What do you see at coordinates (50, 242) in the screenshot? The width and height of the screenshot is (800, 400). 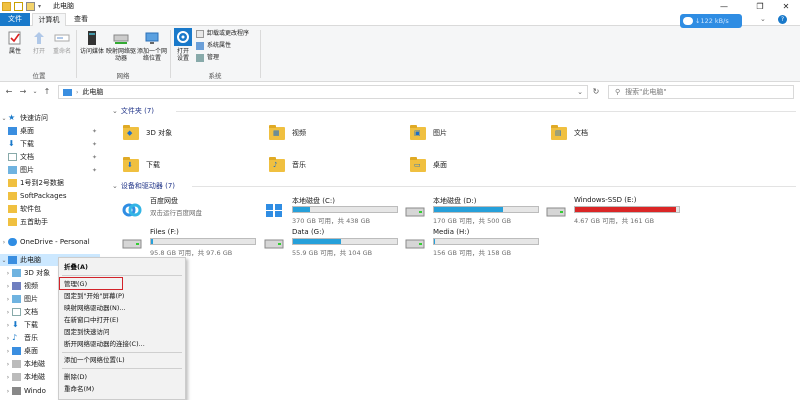 I see `nav-onedrive: › OneDrive - Personal` at bounding box center [50, 242].